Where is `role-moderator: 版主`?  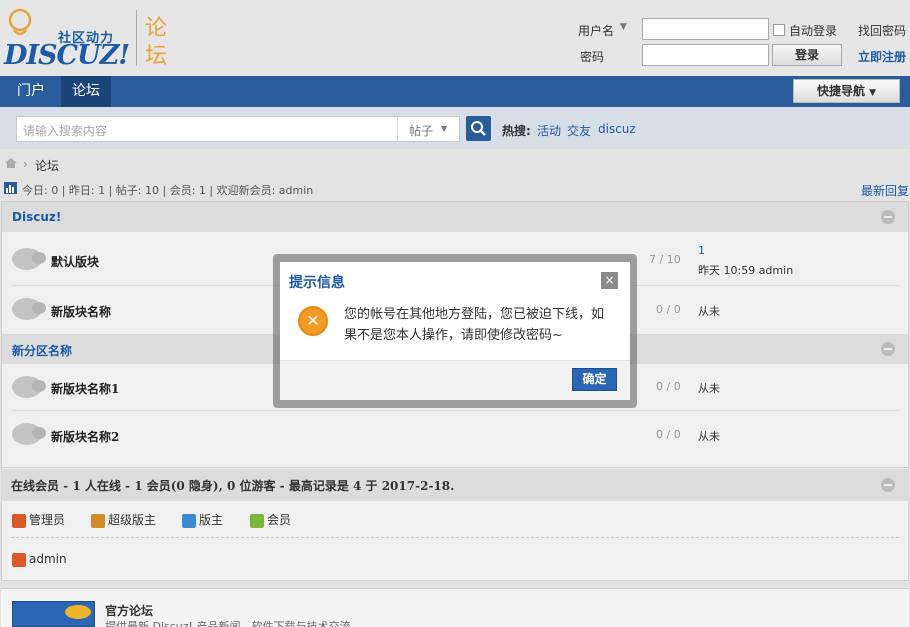
role-moderator: 版主 is located at coordinates (202, 519).